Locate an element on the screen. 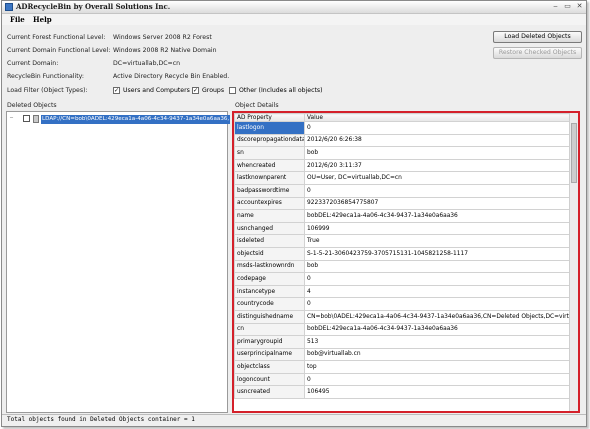 Image resolution: width=590 pixels, height=429 pixels. other-checkbox is located at coordinates (232, 90).